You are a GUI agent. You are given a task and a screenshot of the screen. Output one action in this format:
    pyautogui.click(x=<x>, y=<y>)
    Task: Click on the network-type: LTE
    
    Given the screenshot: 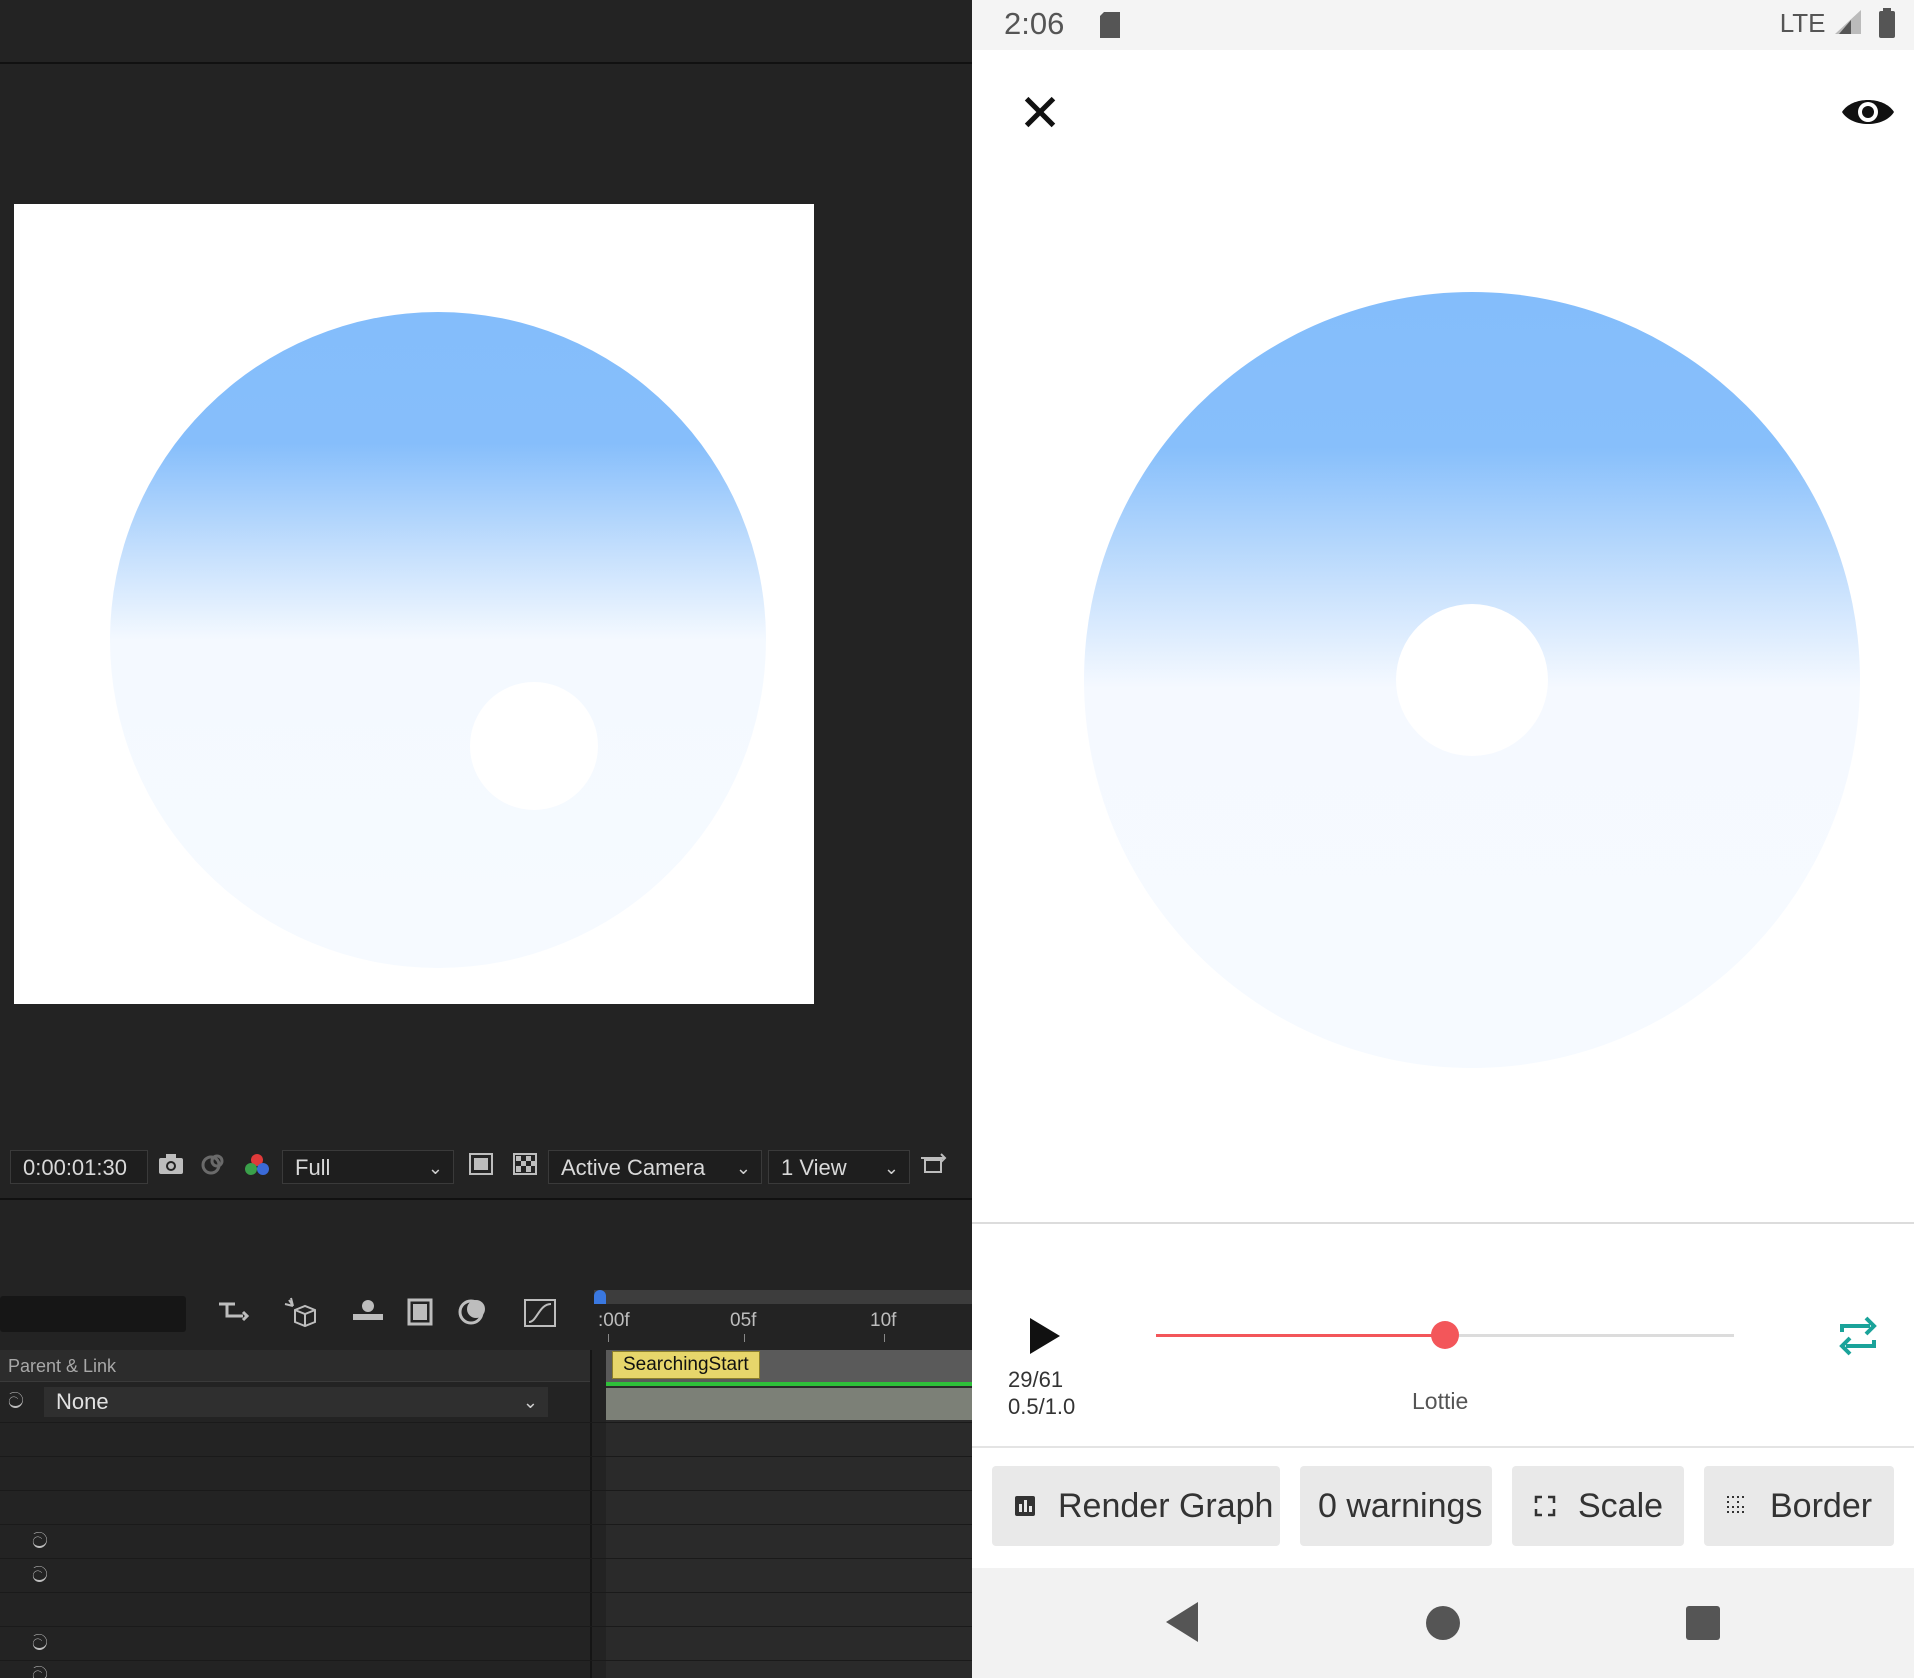 What is the action you would take?
    pyautogui.click(x=1802, y=23)
    